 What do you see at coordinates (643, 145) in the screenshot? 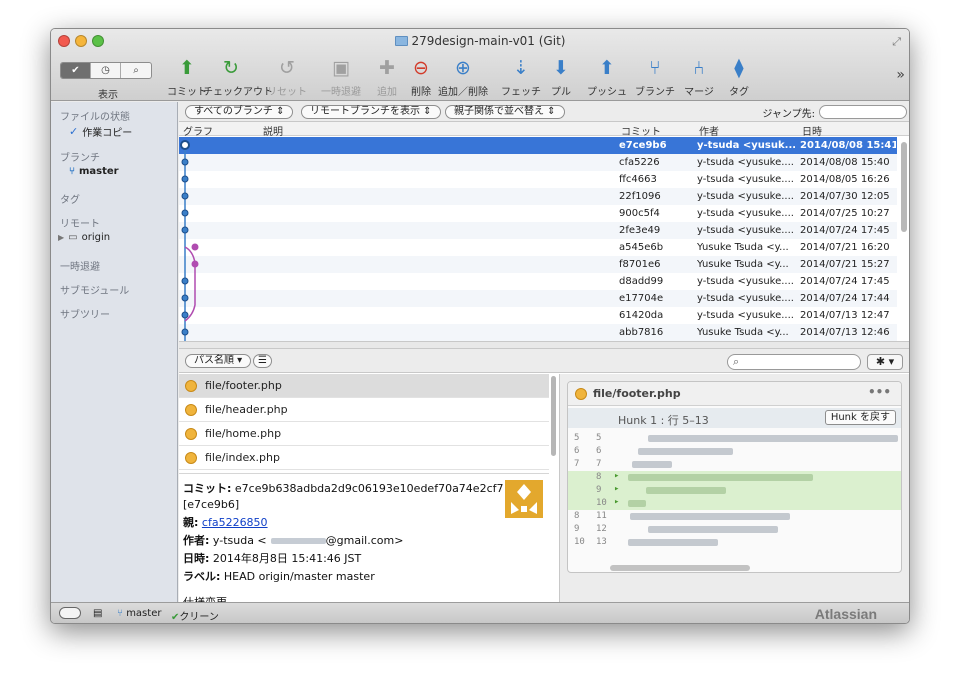
I see `commit-hash: e7ce9b6` at bounding box center [643, 145].